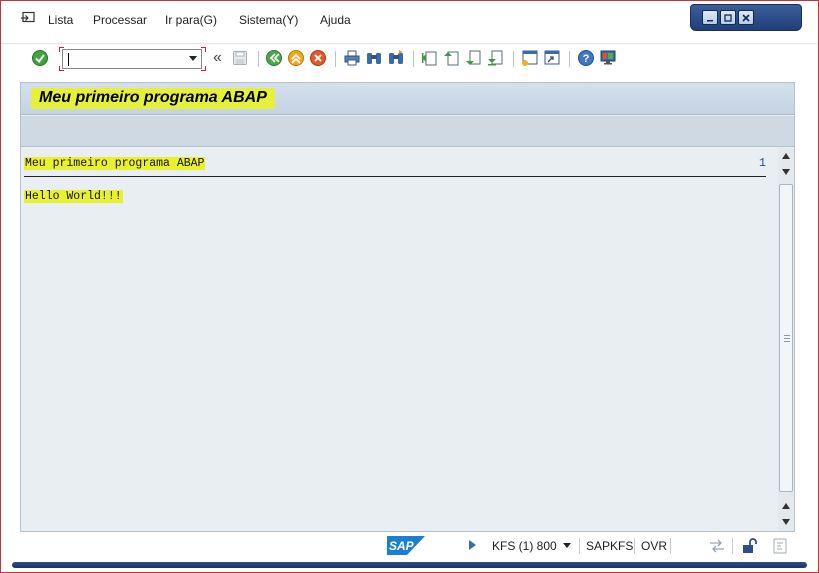  What do you see at coordinates (780, 546) in the screenshot?
I see `page-layout-icon` at bounding box center [780, 546].